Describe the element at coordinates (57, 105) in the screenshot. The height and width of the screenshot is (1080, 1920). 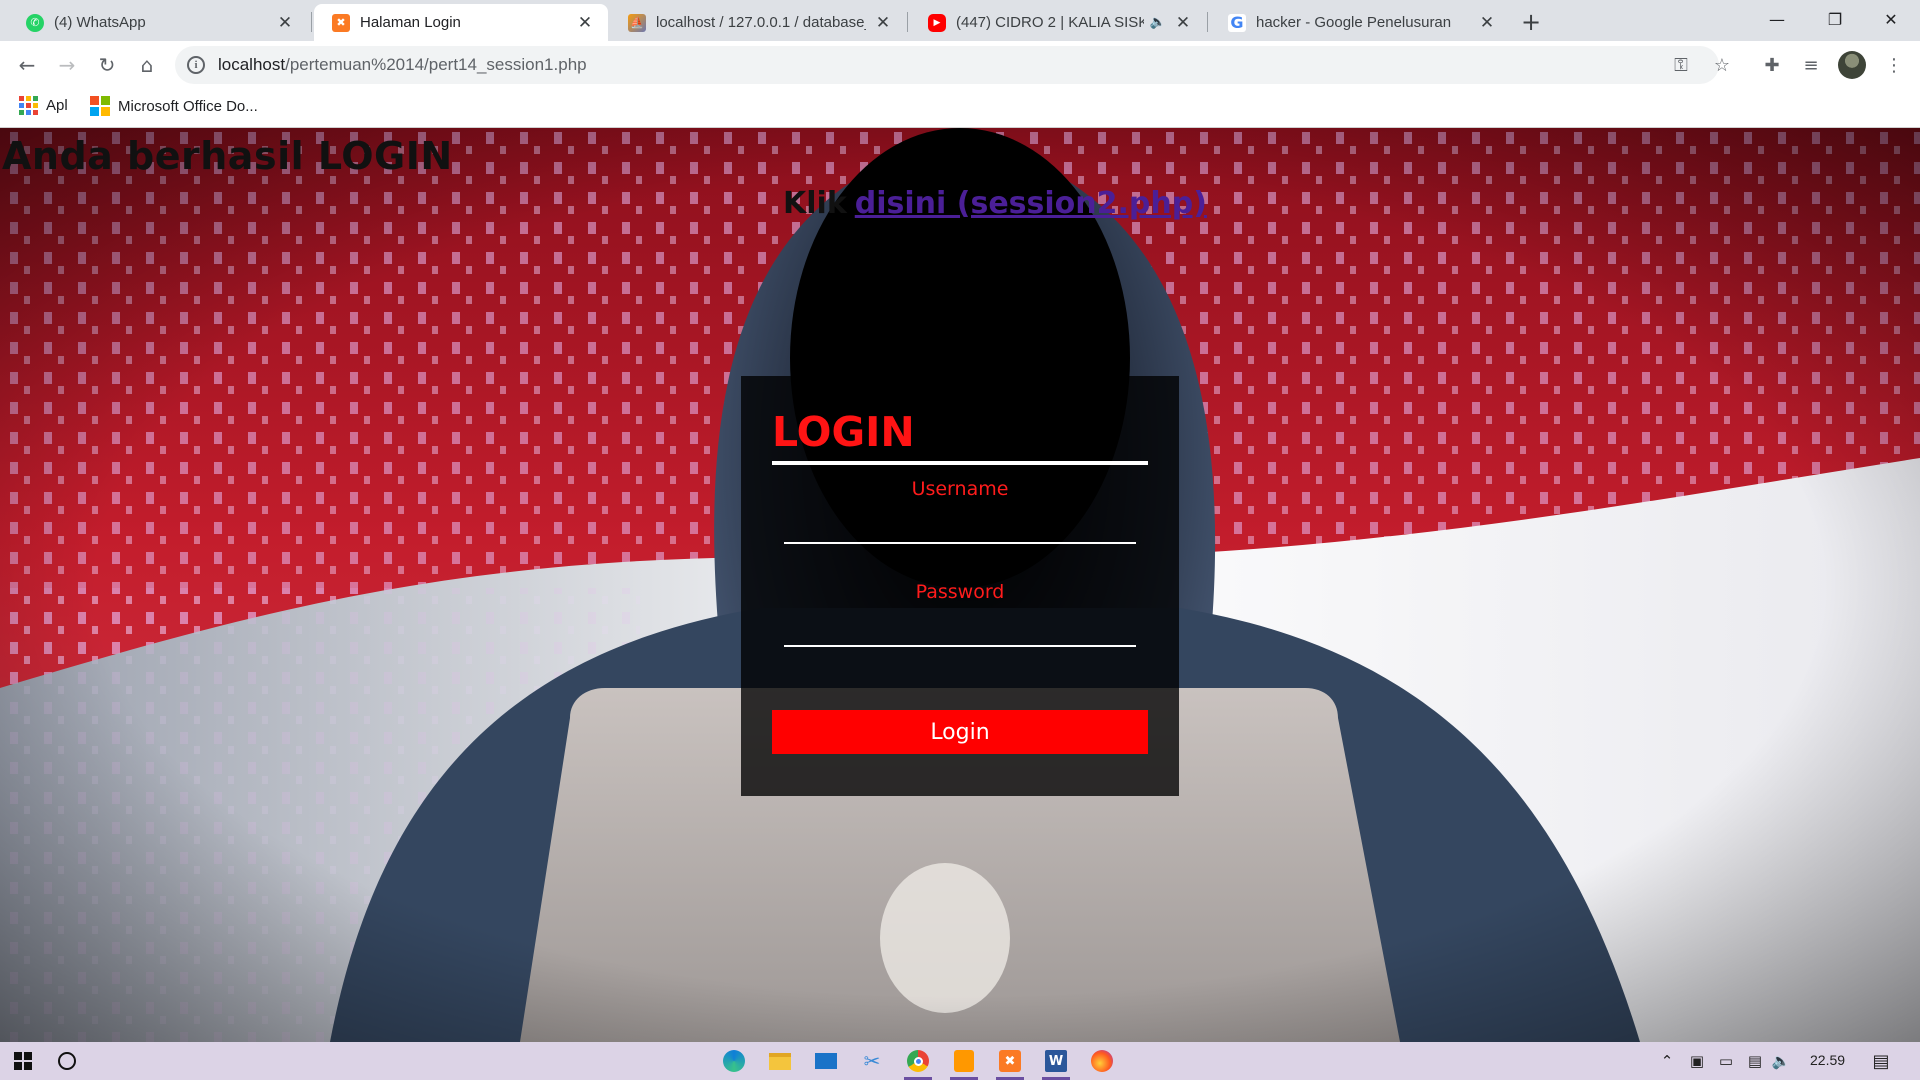
I see `bookmark-label: Apl` at that location.